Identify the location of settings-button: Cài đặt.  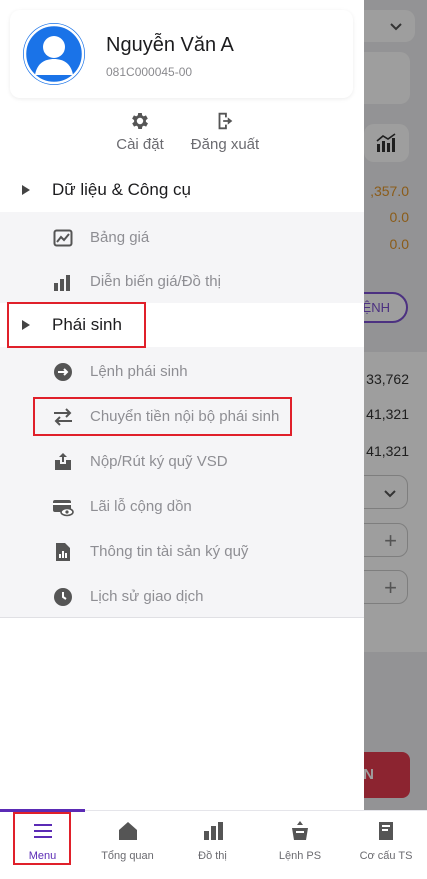
(140, 131).